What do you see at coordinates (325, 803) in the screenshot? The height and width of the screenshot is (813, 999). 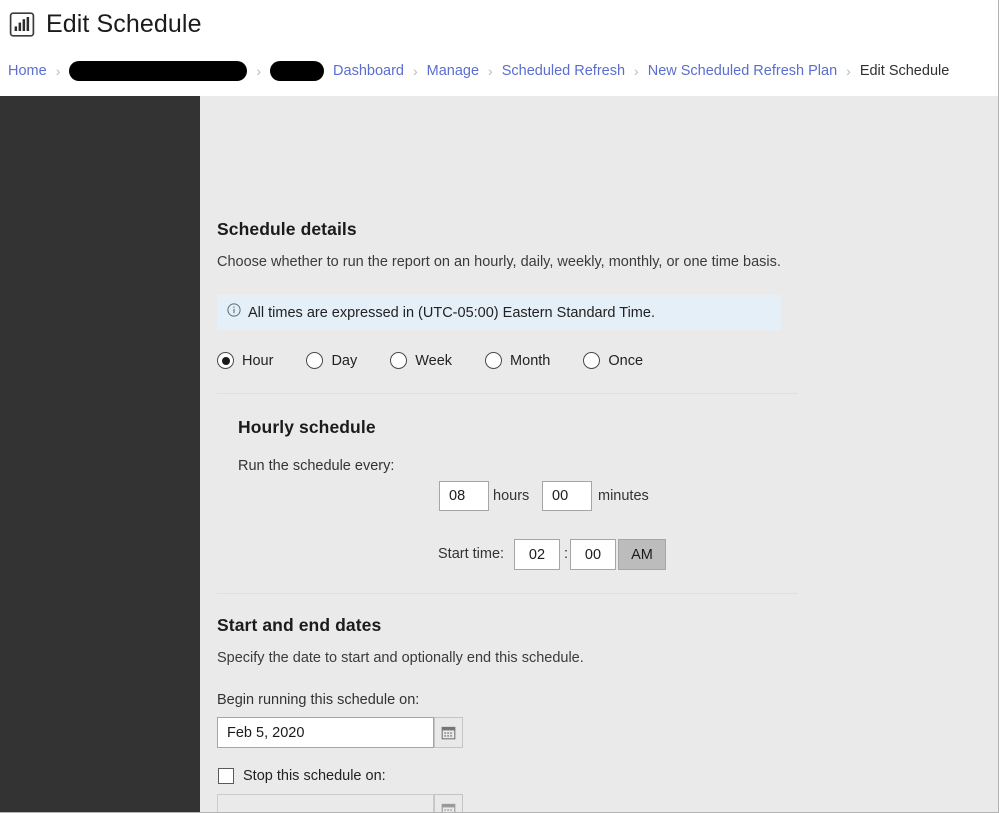 I see `end-date-input` at bounding box center [325, 803].